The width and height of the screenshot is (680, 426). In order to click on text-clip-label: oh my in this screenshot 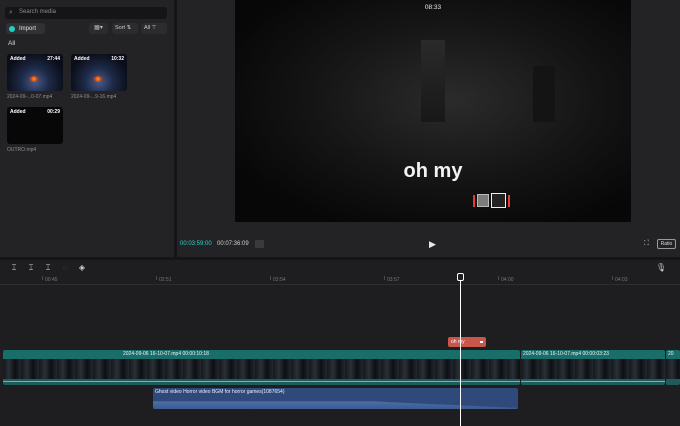, I will do `click(458, 342)`.